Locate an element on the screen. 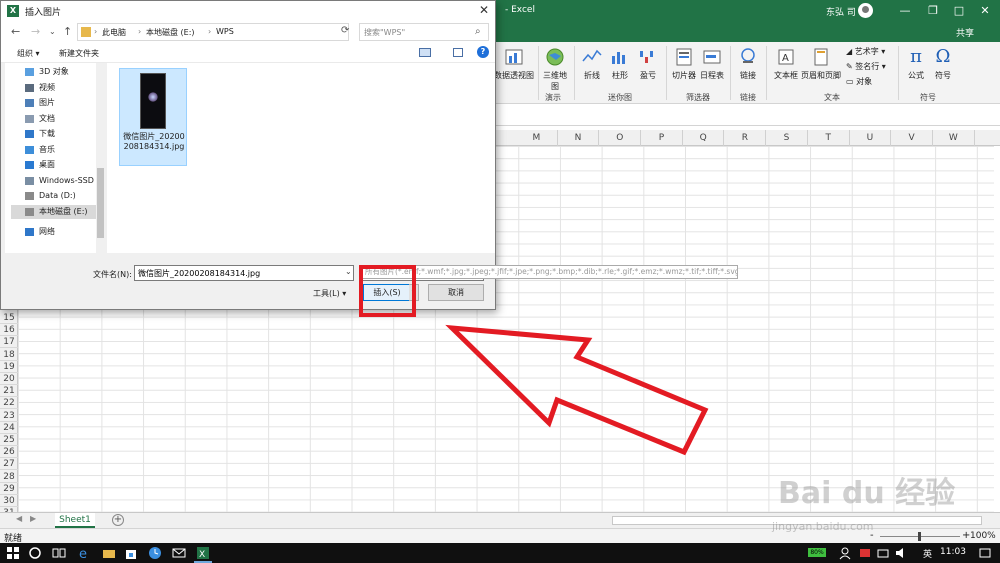  column-header: M is located at coordinates (537, 138).